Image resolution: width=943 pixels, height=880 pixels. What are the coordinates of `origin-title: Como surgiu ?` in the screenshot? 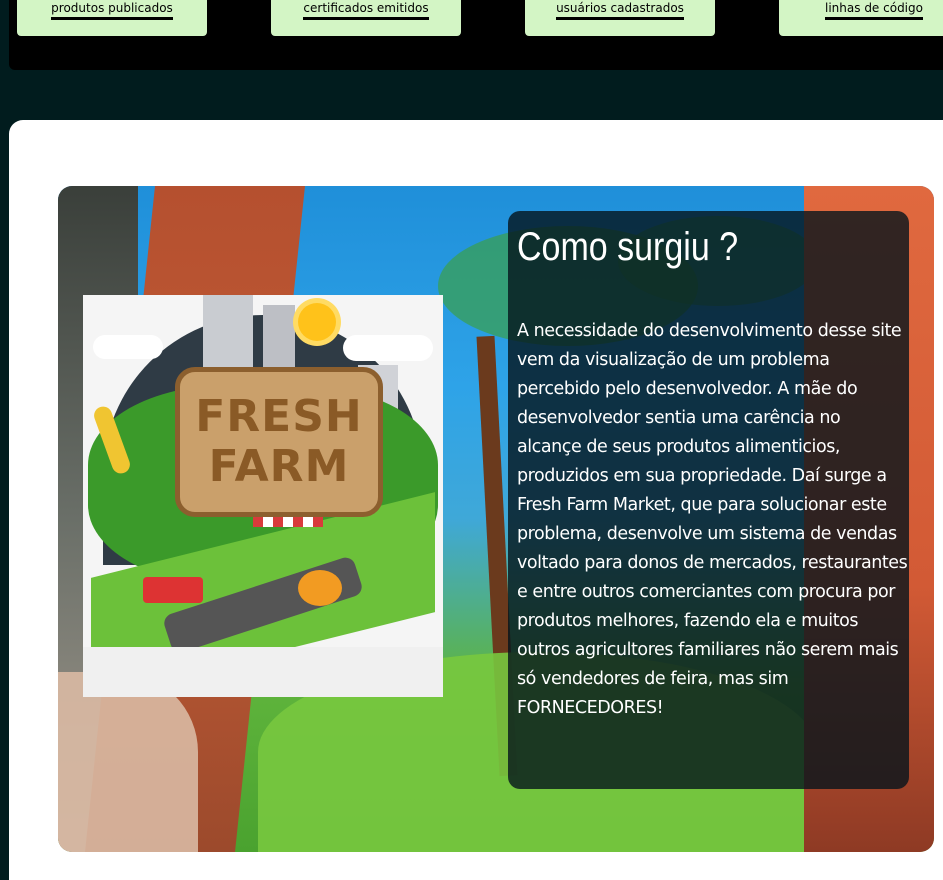 It's located at (628, 247).